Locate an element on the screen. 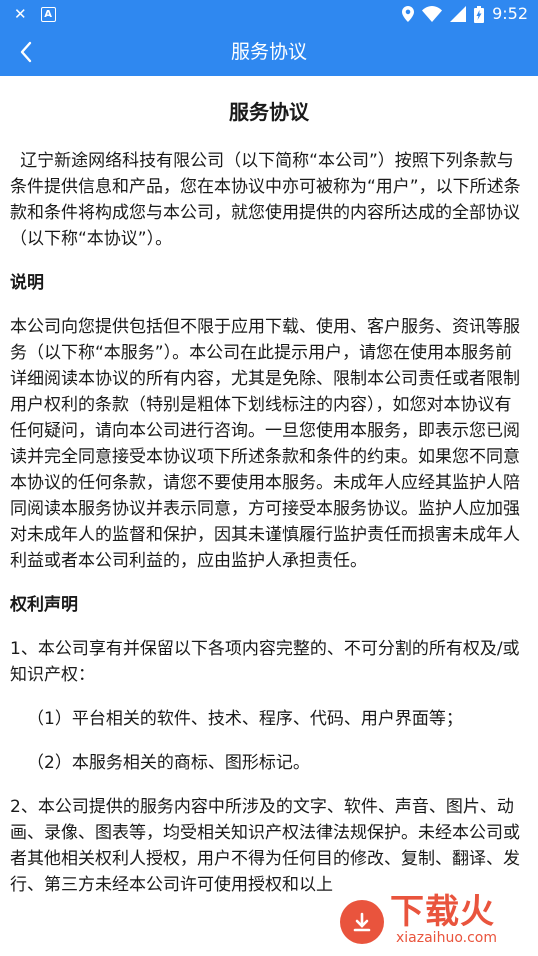  signal-icon is located at coordinates (458, 14).